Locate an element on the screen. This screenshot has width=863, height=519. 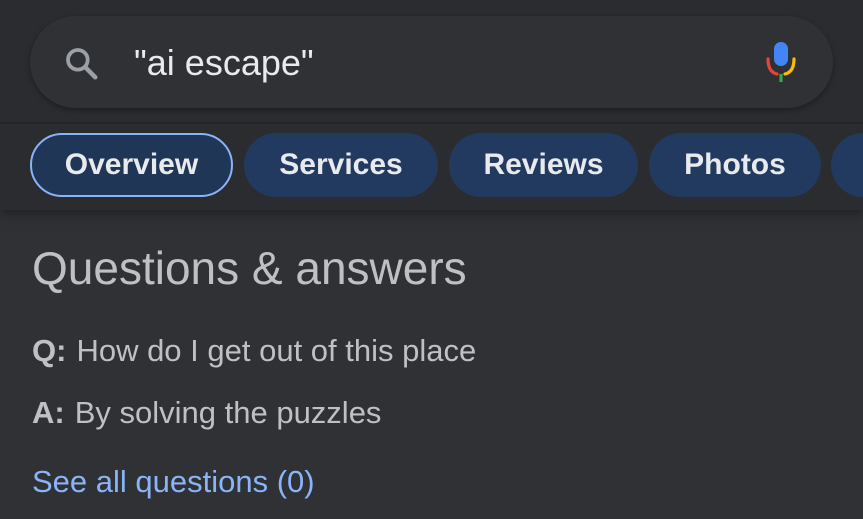
qa-heading: Questions & answers is located at coordinates (249, 268).